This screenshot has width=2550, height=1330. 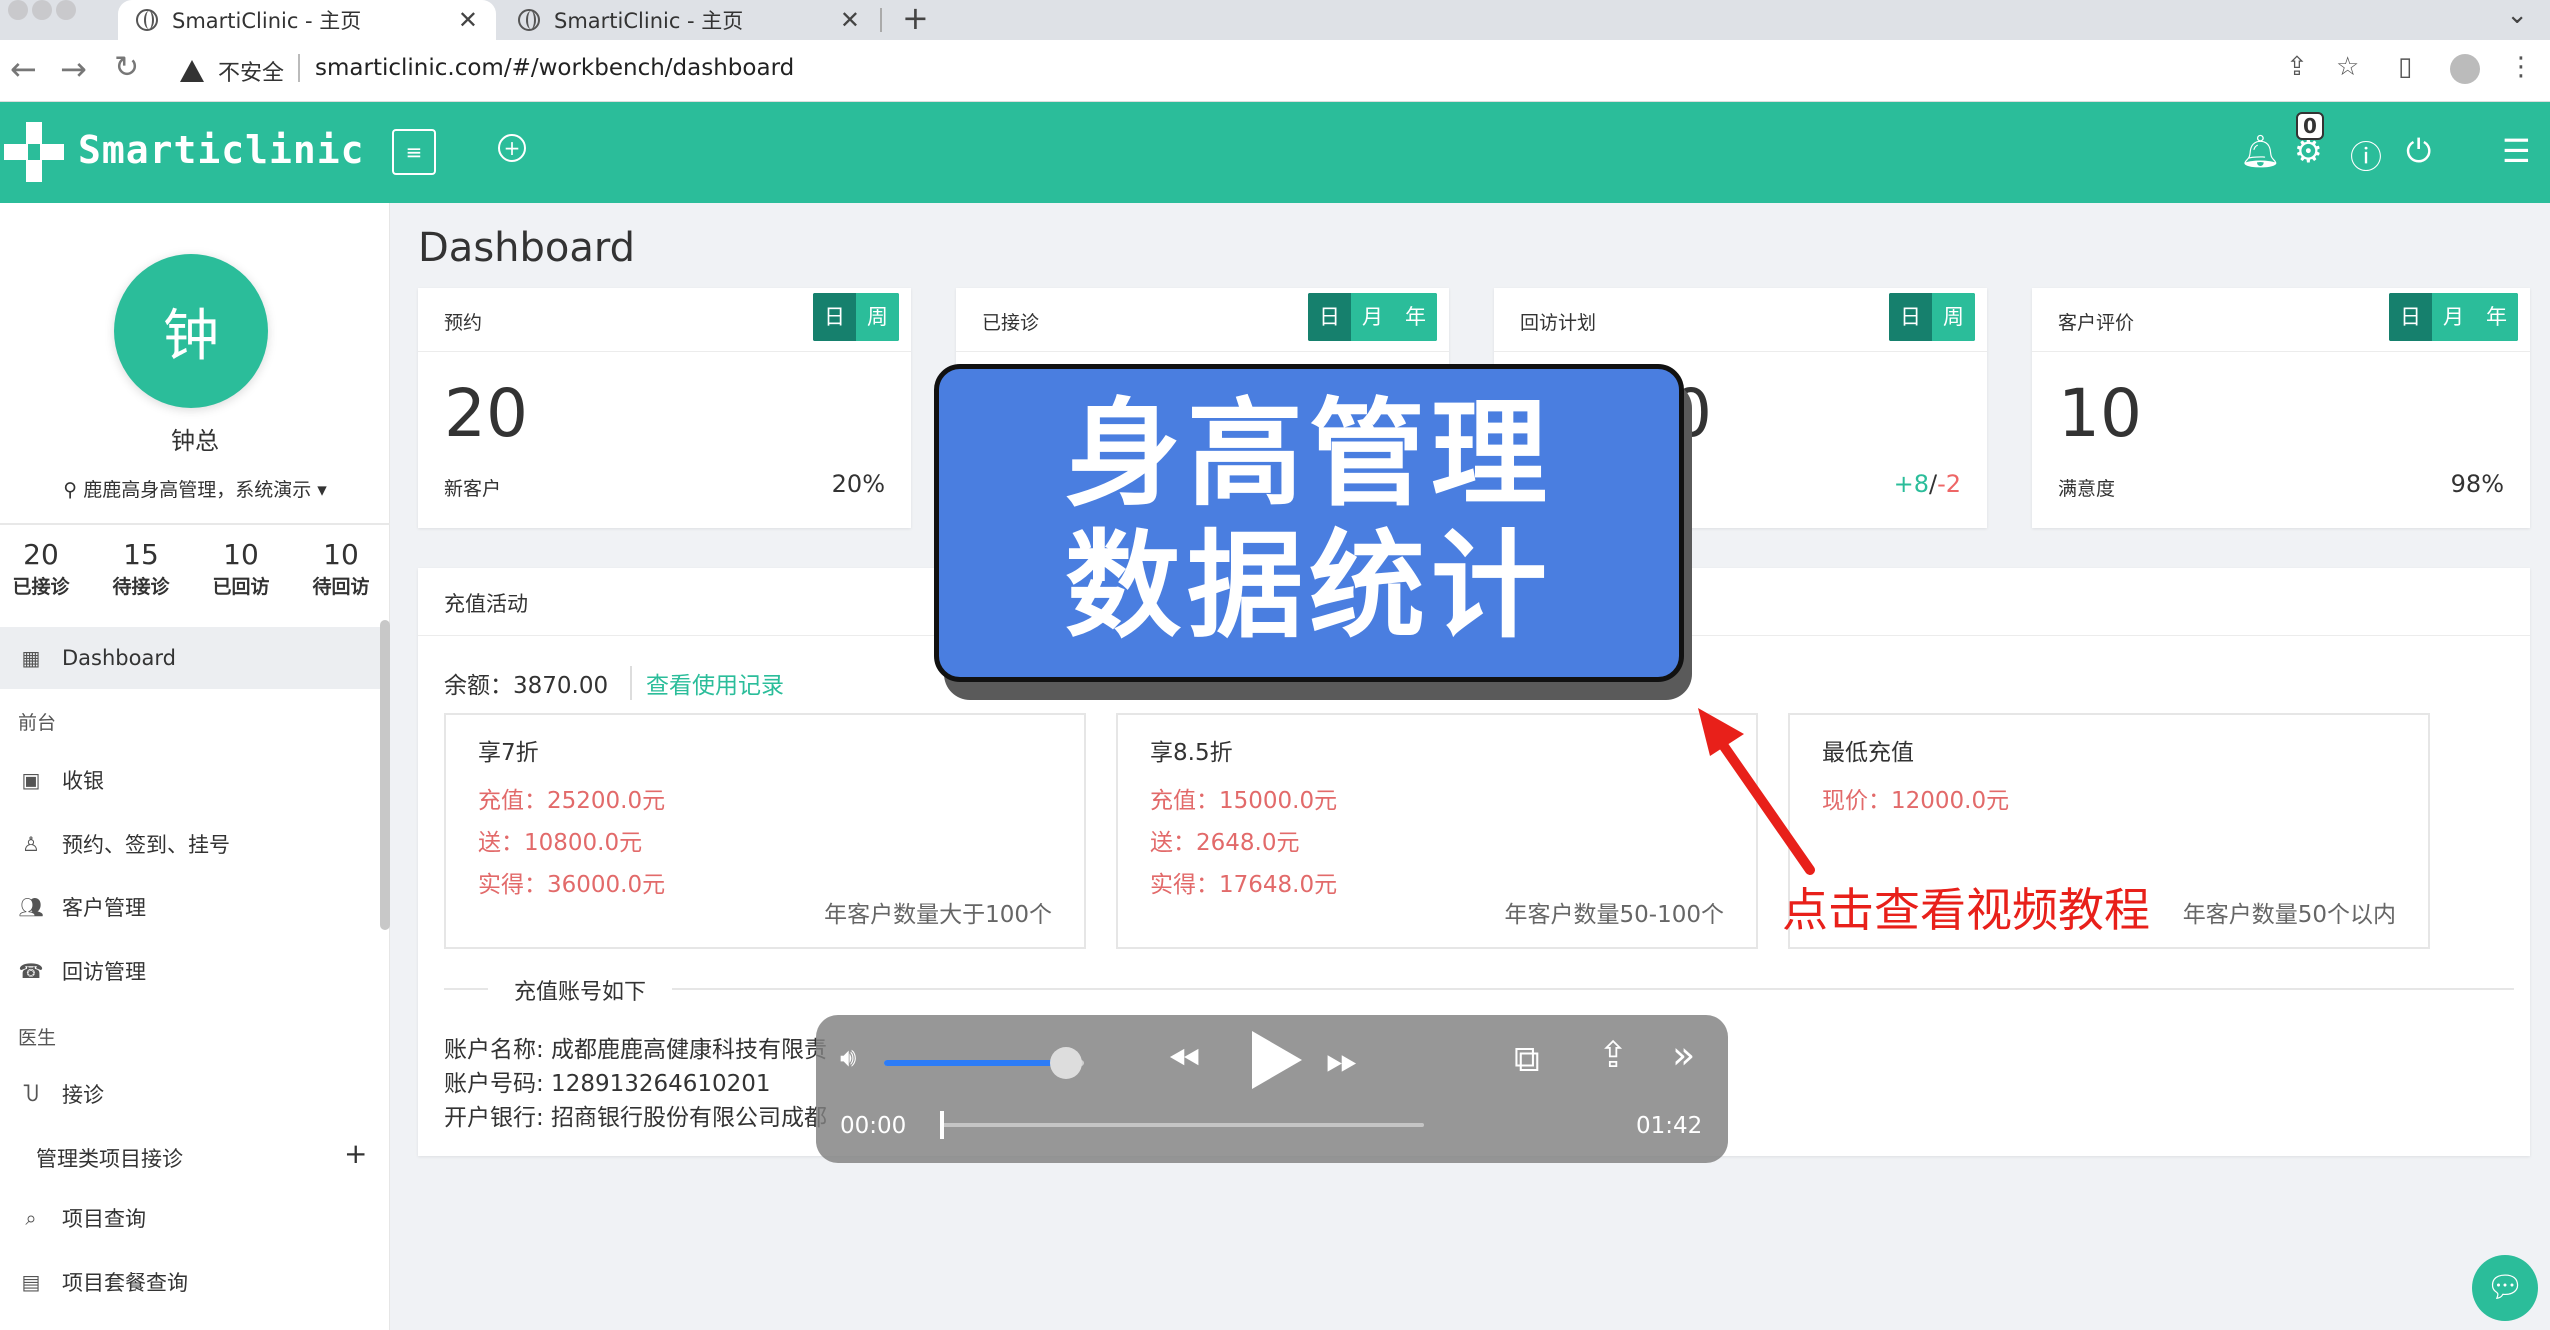 What do you see at coordinates (2366, 155) in the screenshot?
I see `help-icon: ⓘ` at bounding box center [2366, 155].